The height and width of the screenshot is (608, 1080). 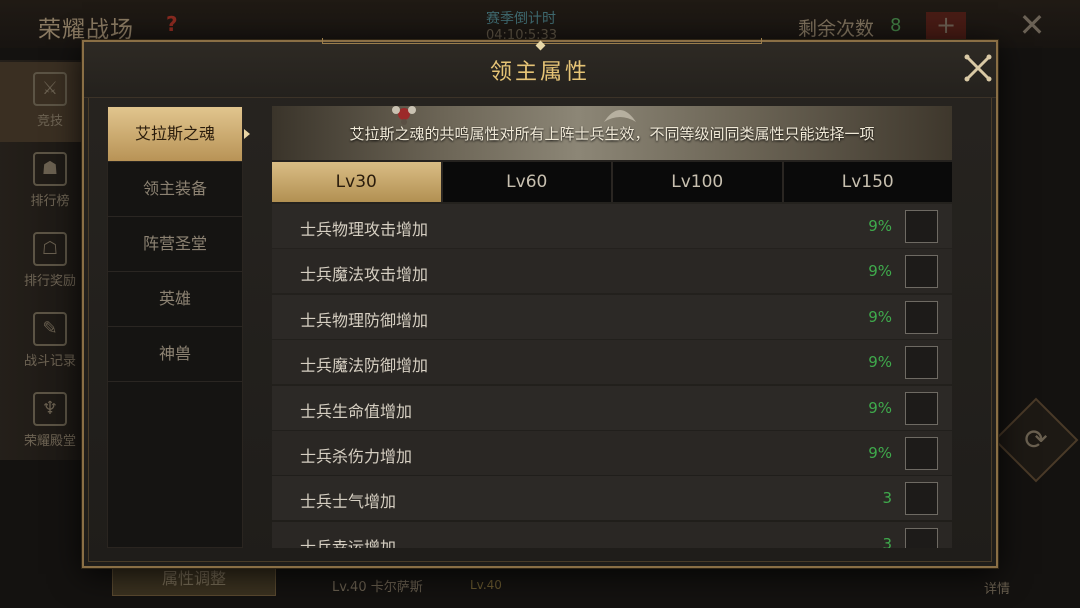 I want to click on side-tab-heroes: 英雄, so click(x=175, y=299).